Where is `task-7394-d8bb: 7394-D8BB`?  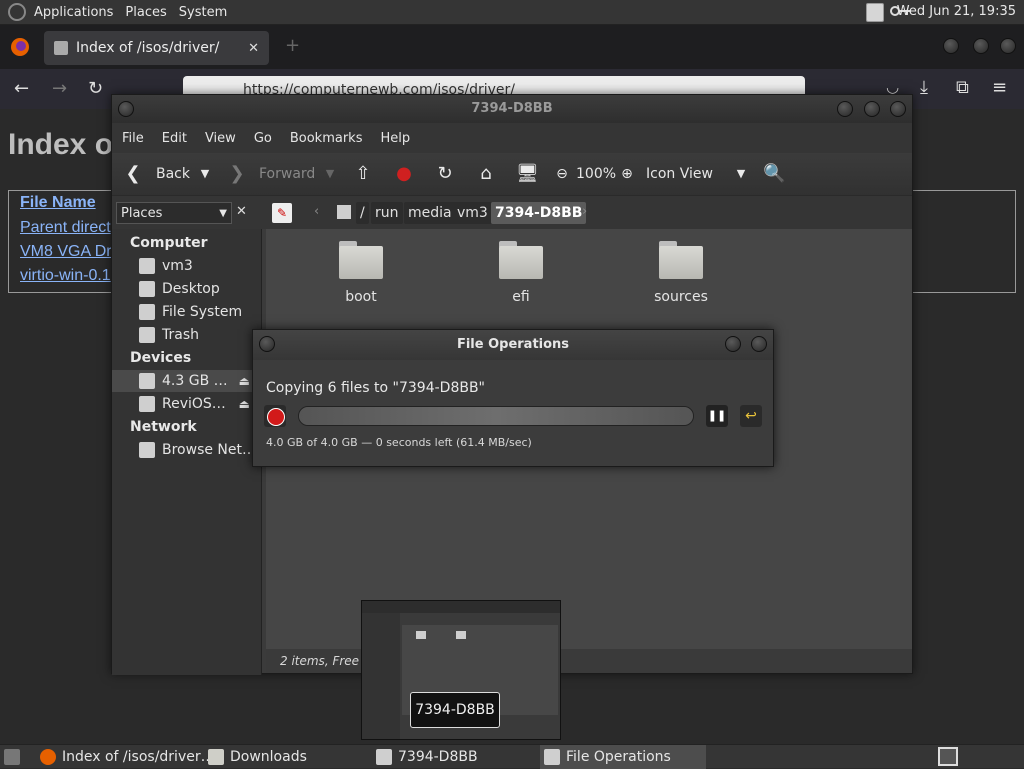 task-7394-d8bb: 7394-D8BB is located at coordinates (456, 757).